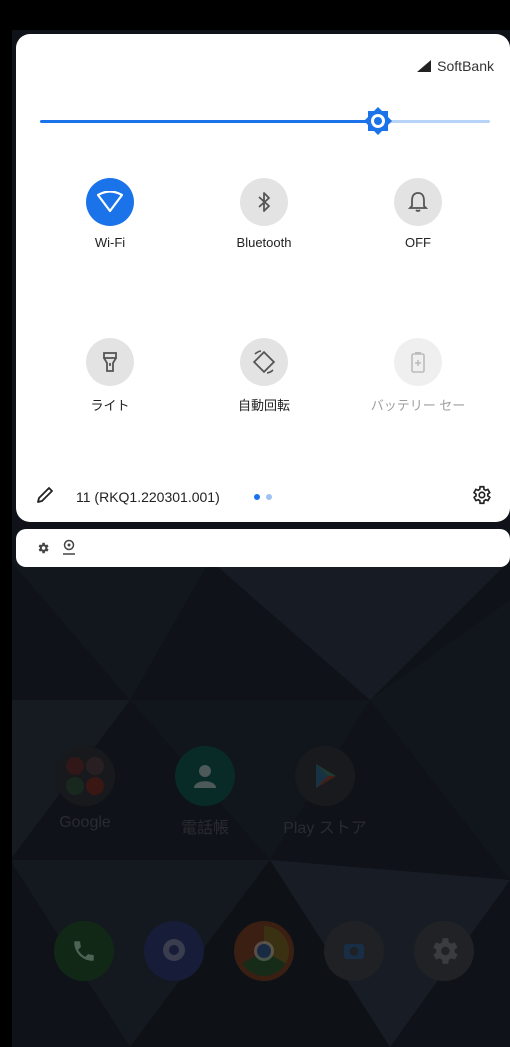 The height and width of the screenshot is (1047, 510). I want to click on build-number: 11 (RKQ1.220301.001), so click(148, 497).